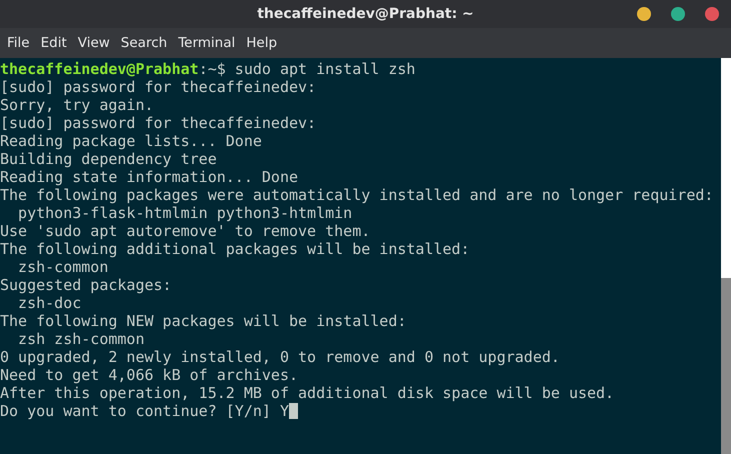  What do you see at coordinates (208, 69) in the screenshot?
I see `command-line: thecaffeinedev@Prabhat:~$ sudo apt install zsh` at bounding box center [208, 69].